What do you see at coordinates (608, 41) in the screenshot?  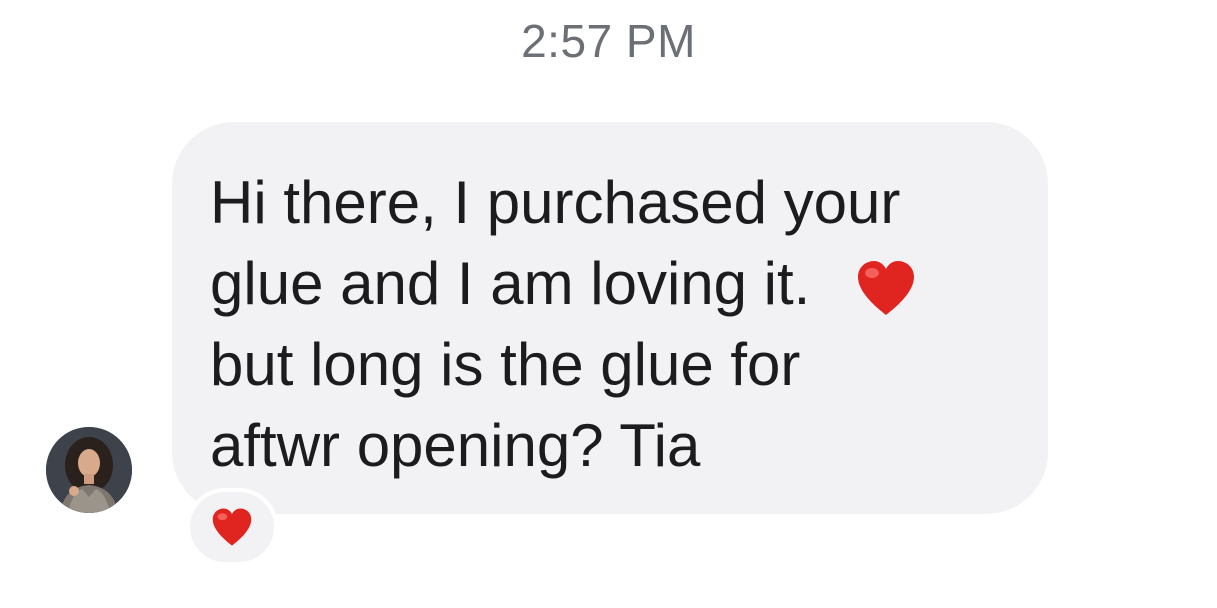 I see `message-timestamp: 2:57 PM` at bounding box center [608, 41].